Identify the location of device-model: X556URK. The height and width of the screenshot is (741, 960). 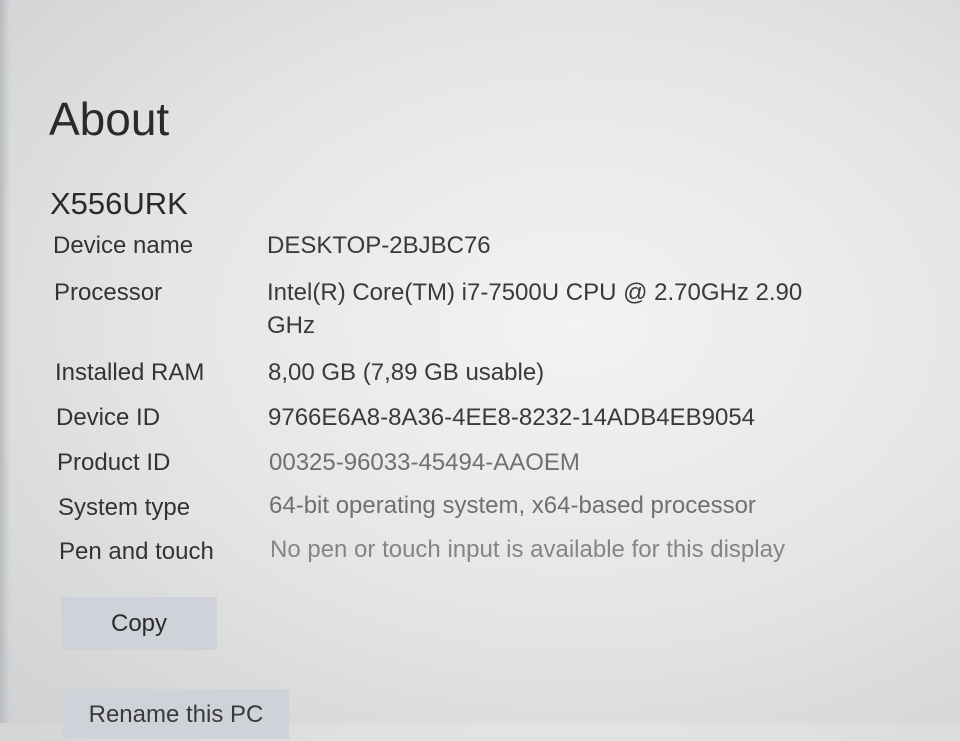
(119, 203).